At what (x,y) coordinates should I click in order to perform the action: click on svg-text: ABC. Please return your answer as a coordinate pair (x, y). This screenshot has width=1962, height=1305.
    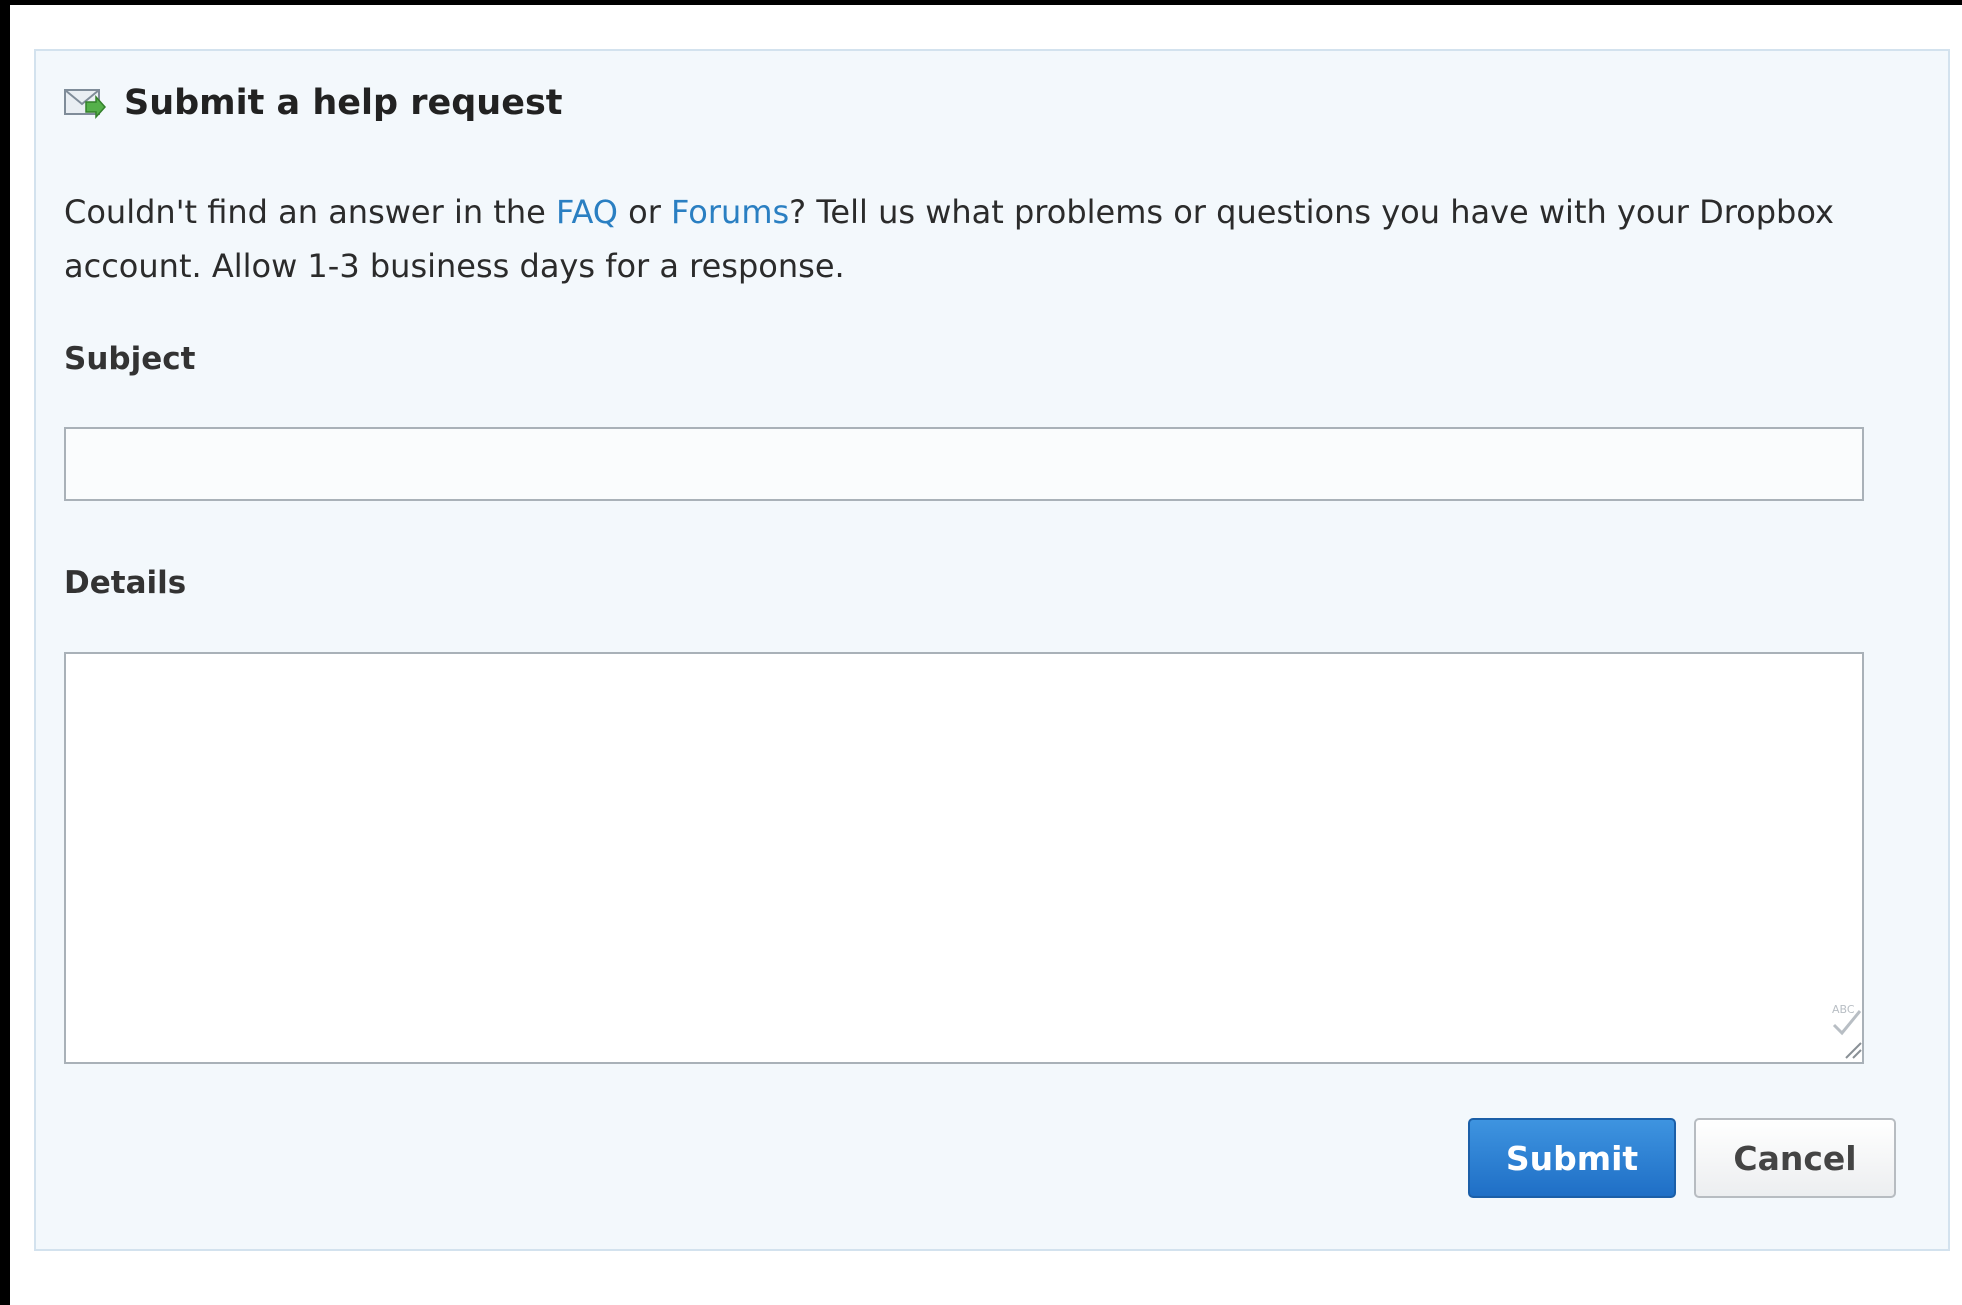
    Looking at the image, I should click on (1843, 1009).